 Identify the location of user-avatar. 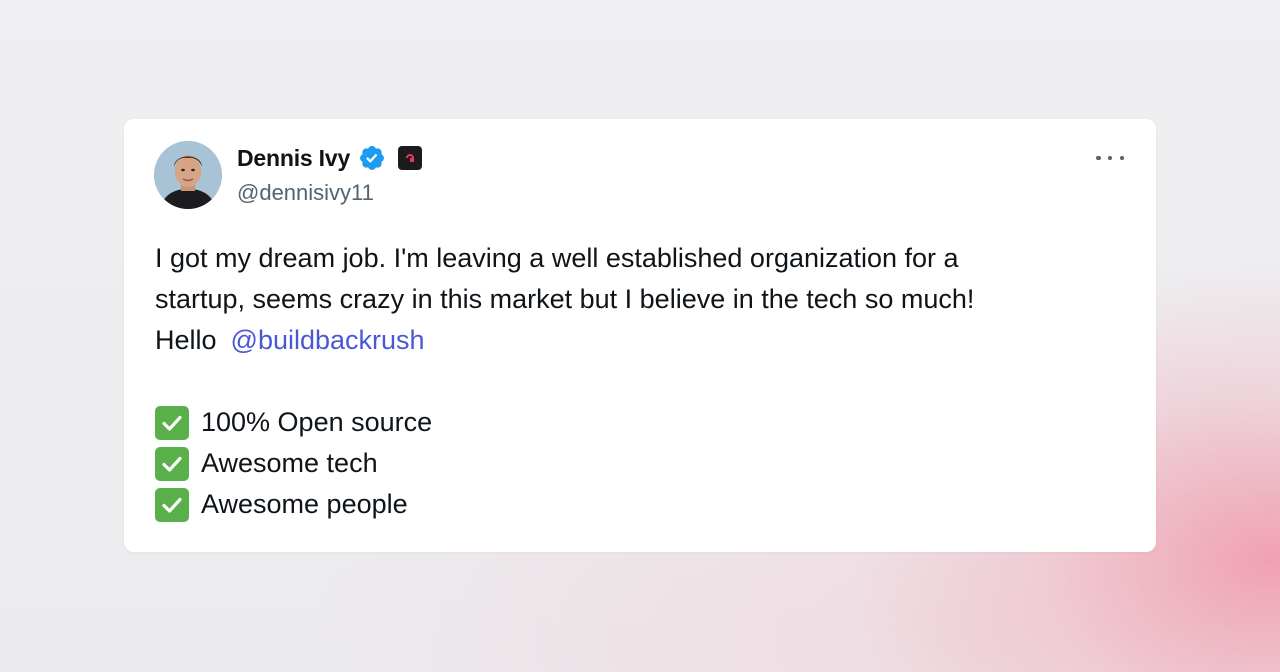
(188, 175).